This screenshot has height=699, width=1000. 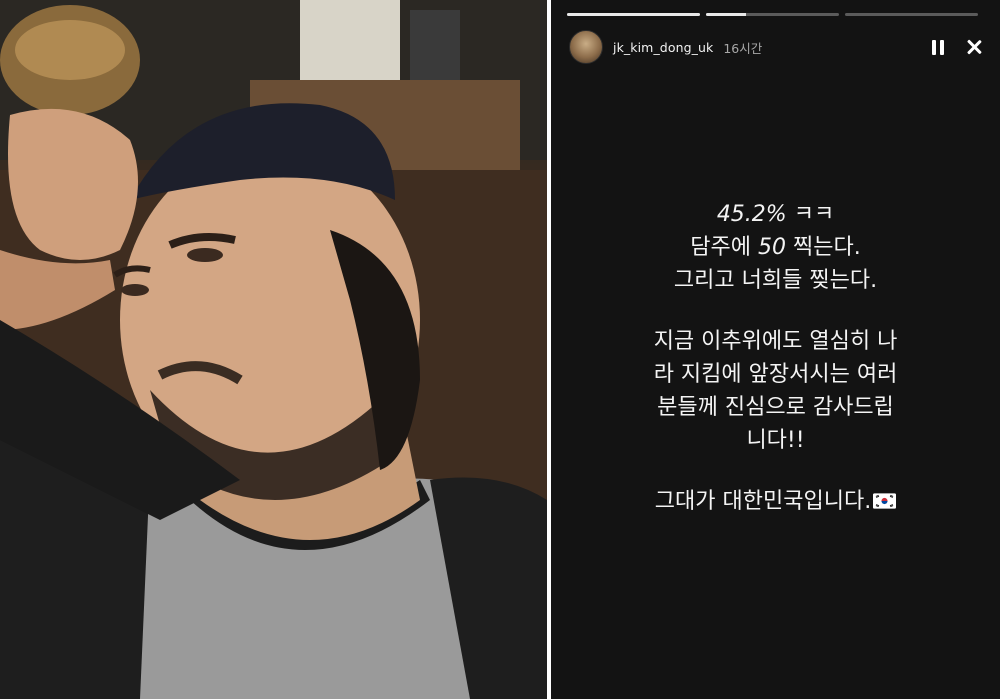 I want to click on story-text-line: 니다!!, so click(x=775, y=440).